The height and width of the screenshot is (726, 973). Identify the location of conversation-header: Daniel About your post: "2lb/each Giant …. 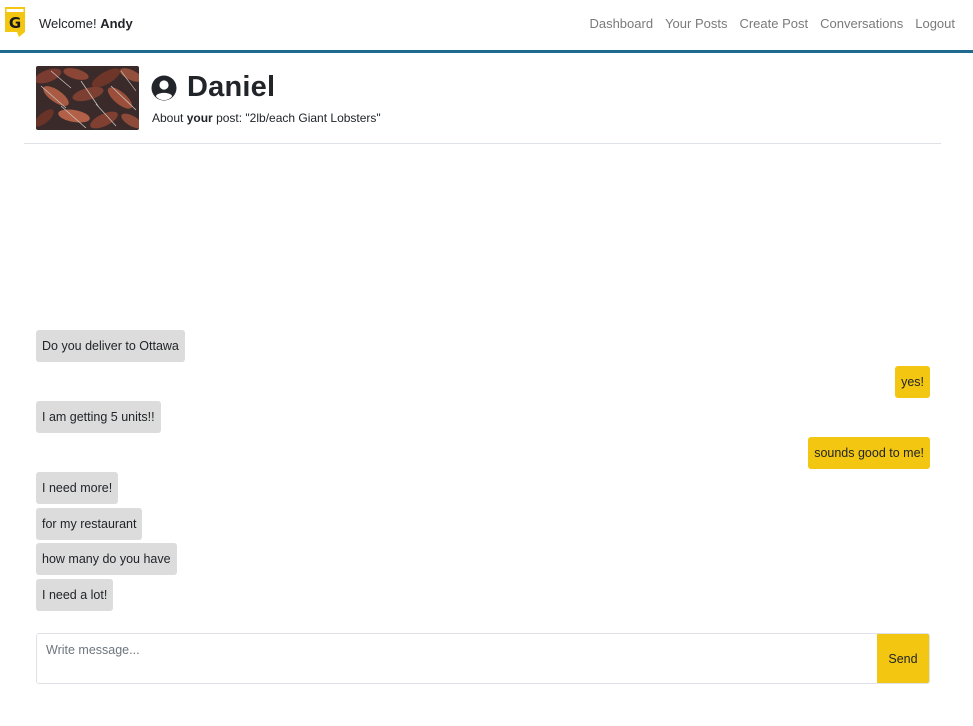
(482, 98).